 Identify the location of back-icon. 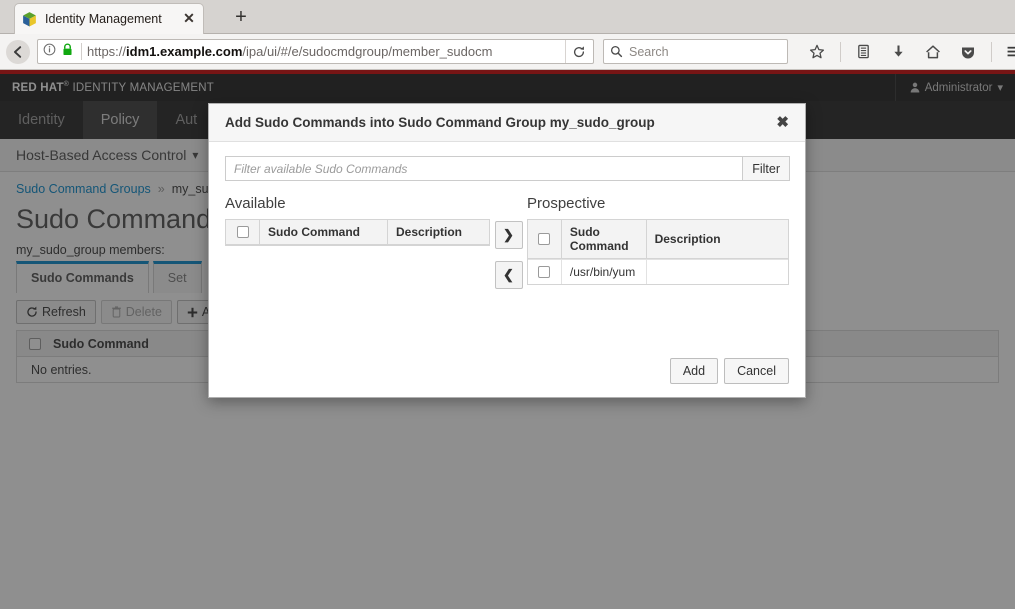
(18, 51).